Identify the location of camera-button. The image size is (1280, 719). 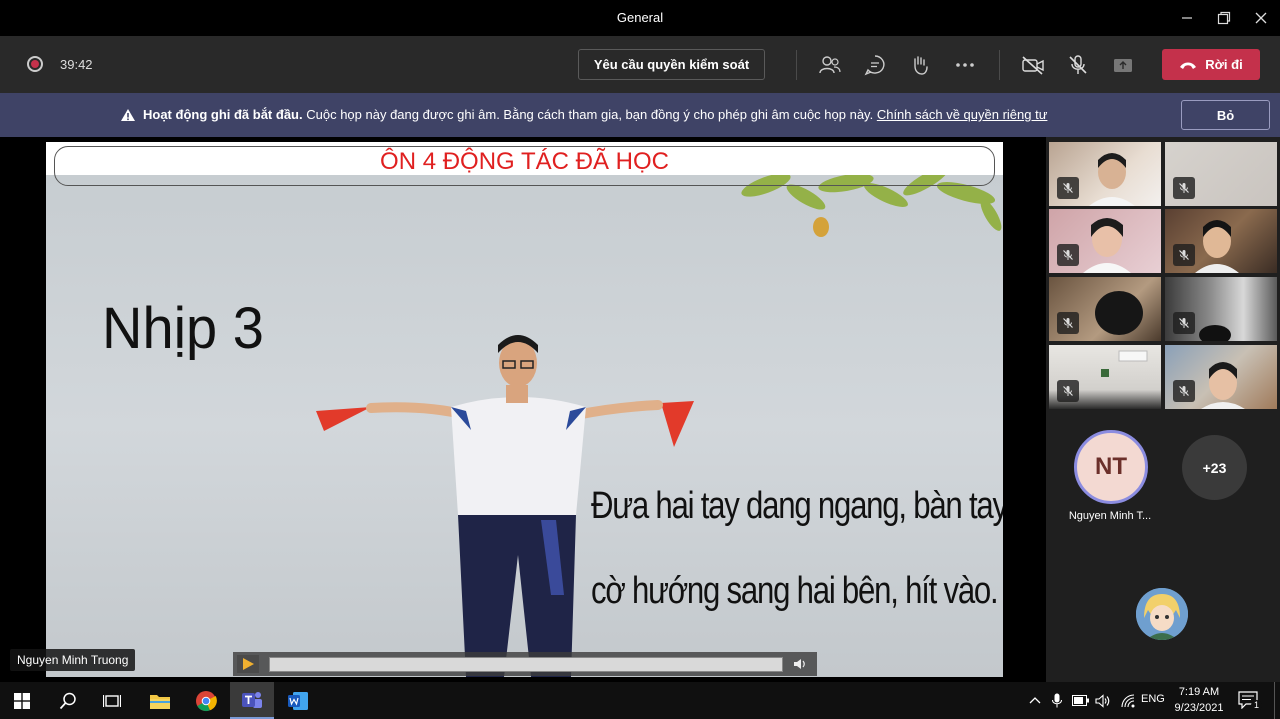
(1033, 65).